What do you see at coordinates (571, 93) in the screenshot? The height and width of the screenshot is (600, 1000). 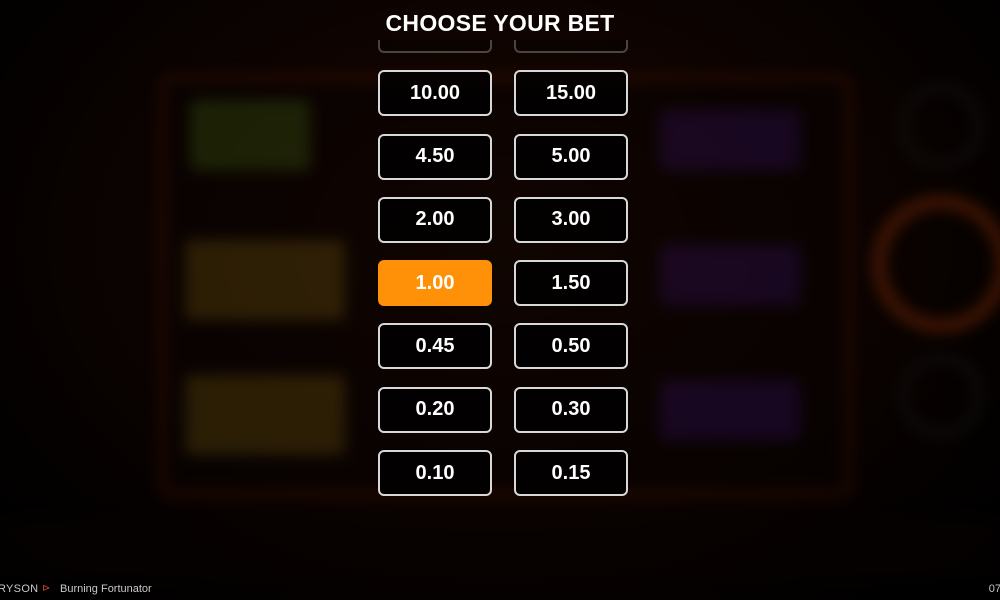 I see `bet-option-button: 15.00` at bounding box center [571, 93].